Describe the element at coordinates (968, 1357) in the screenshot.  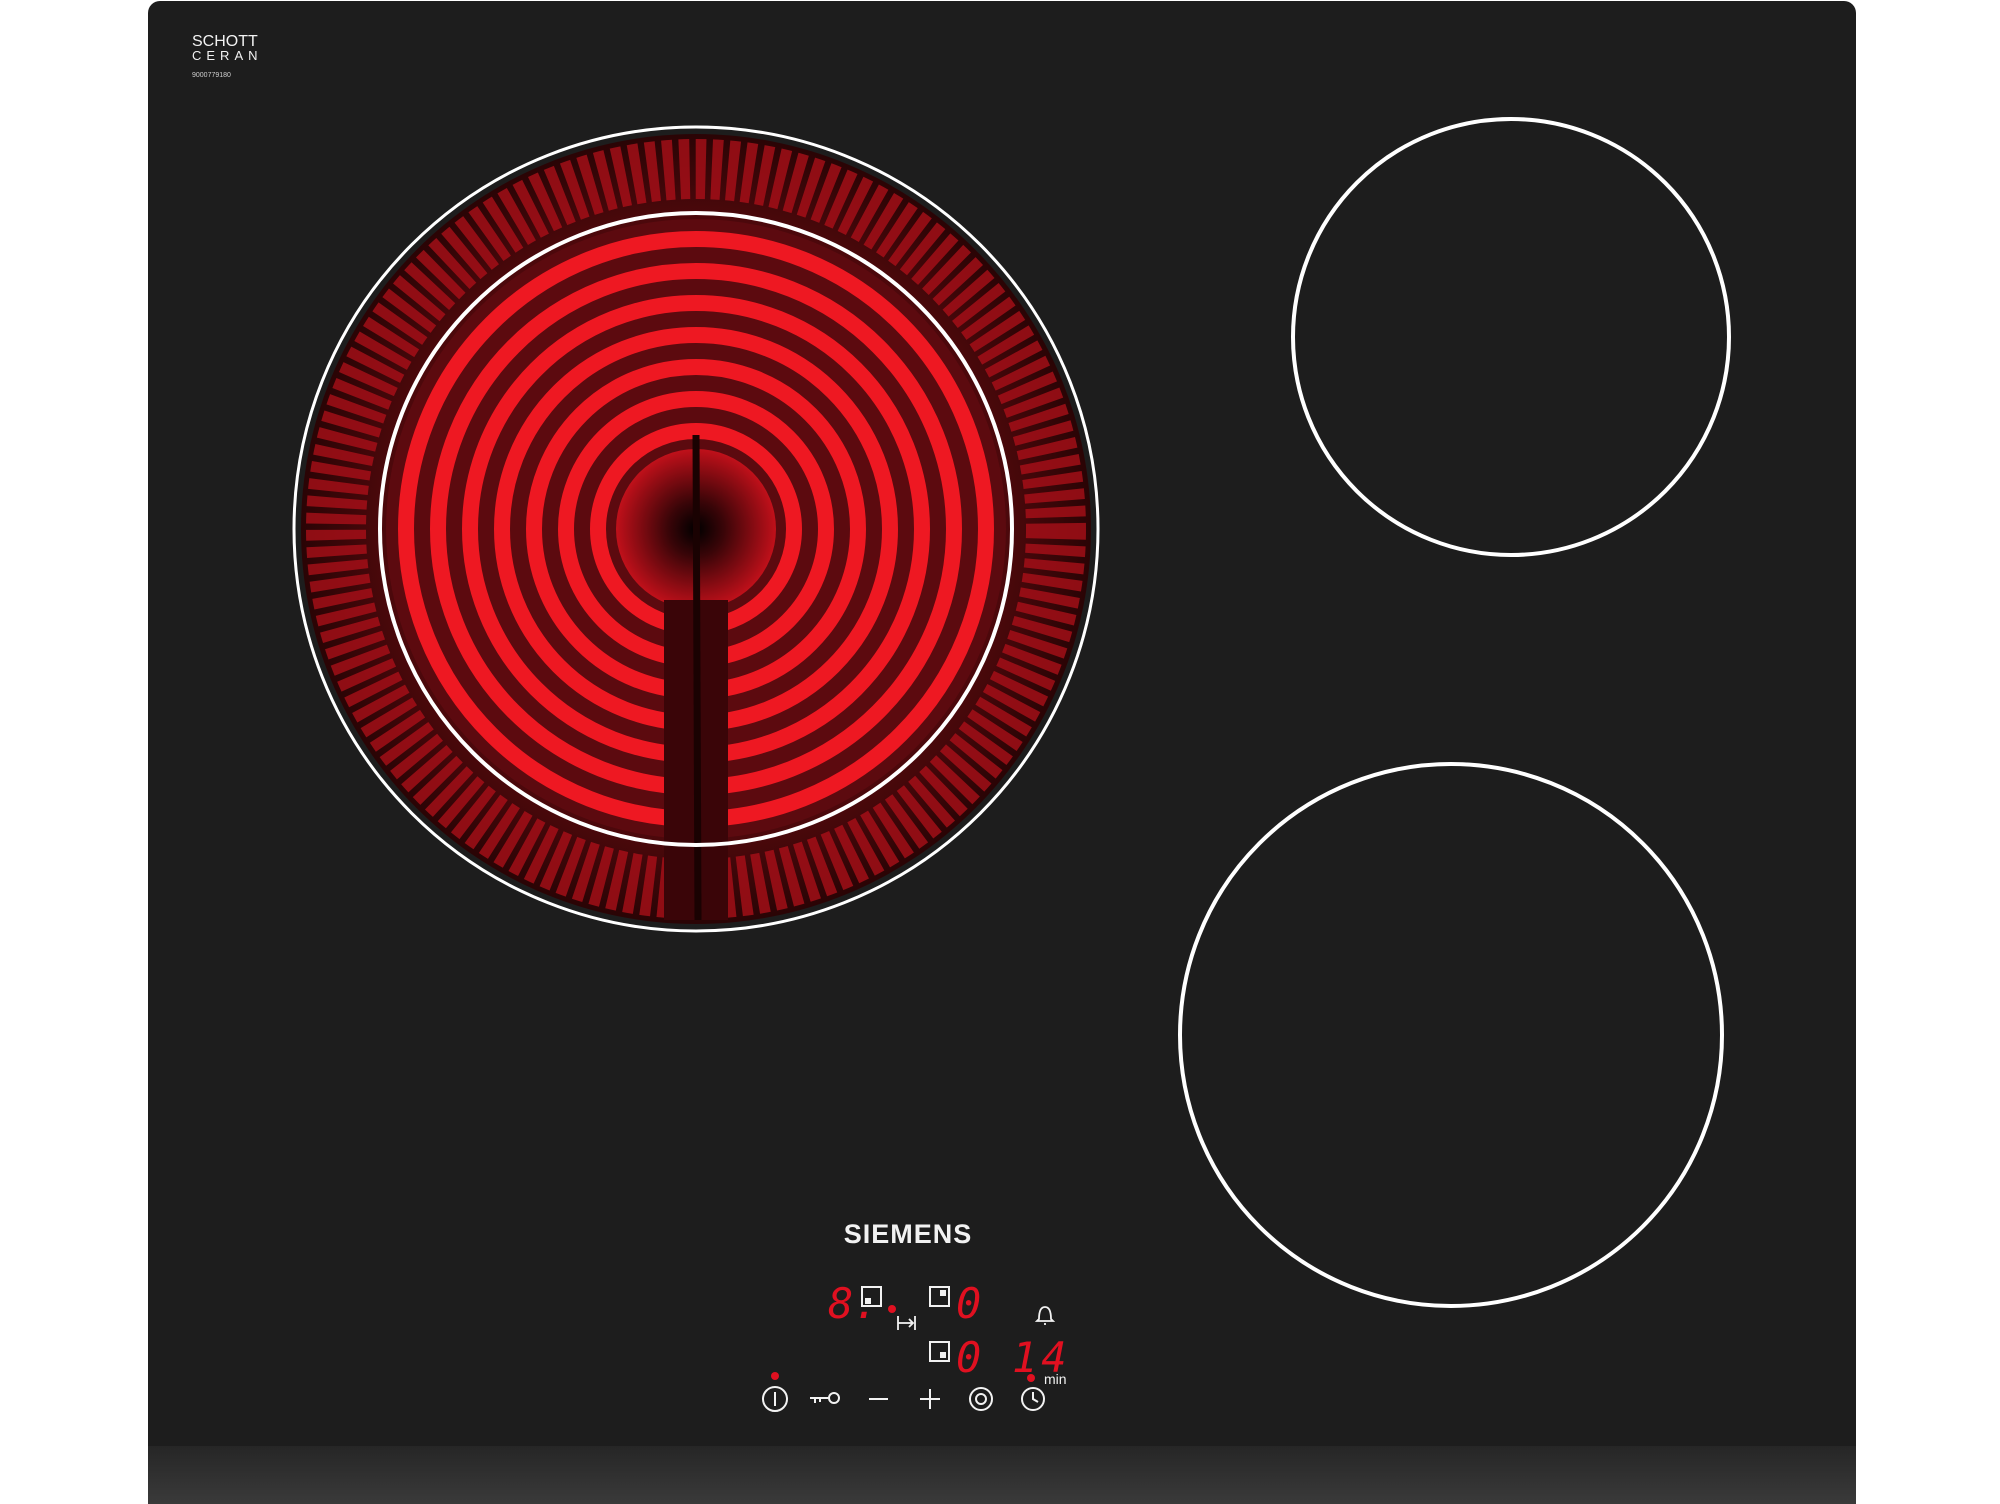
I see `zone-display-rear-right: 0` at that location.